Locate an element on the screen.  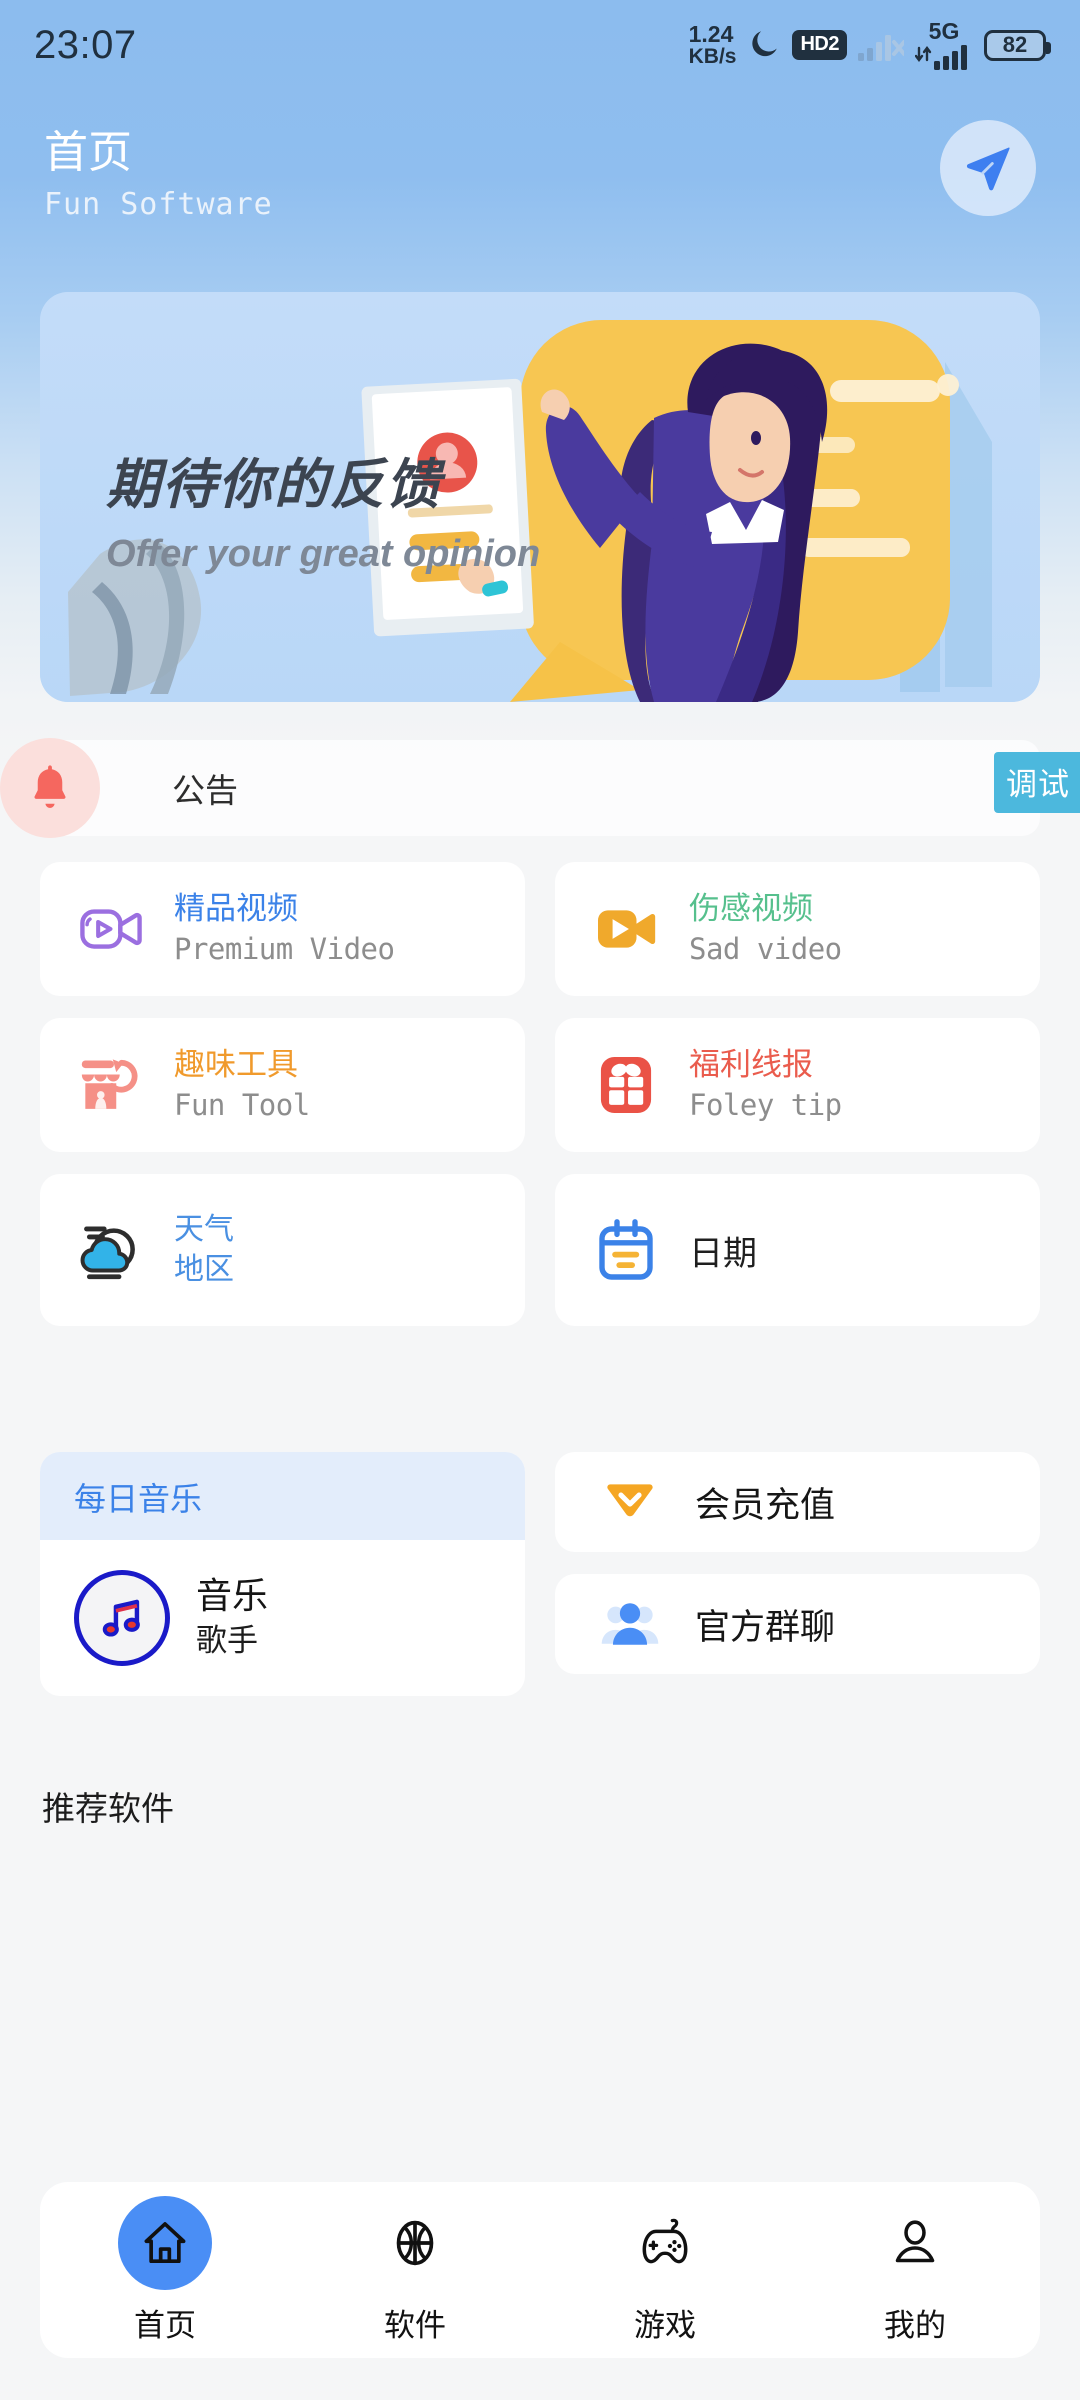
date-label: 日期 is located at coordinates (723, 1253).